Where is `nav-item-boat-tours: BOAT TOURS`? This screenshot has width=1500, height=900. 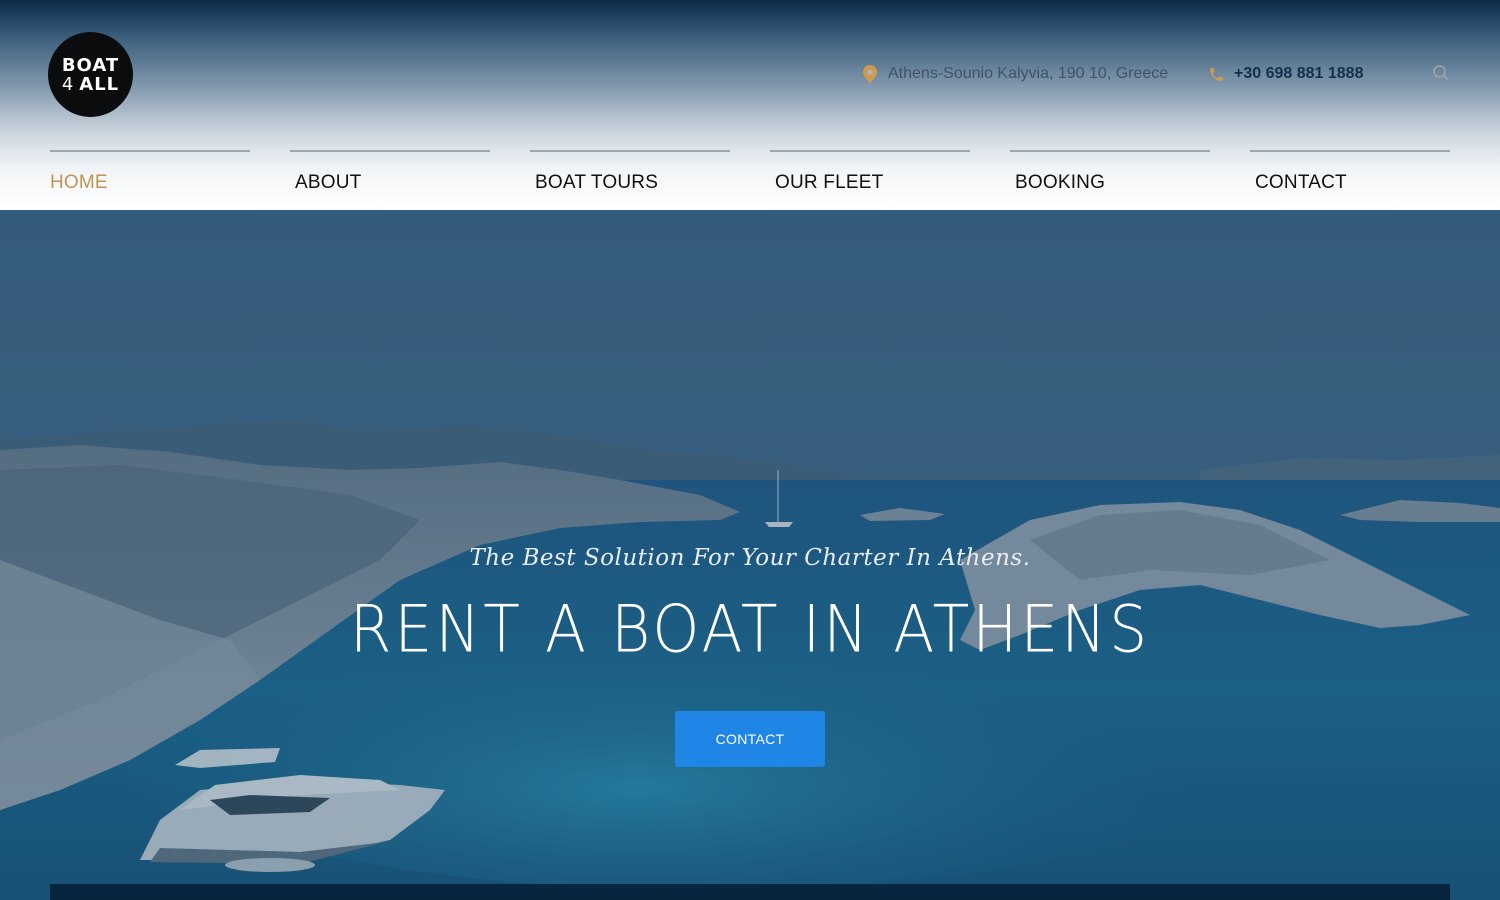 nav-item-boat-tours: BOAT TOURS is located at coordinates (630, 180).